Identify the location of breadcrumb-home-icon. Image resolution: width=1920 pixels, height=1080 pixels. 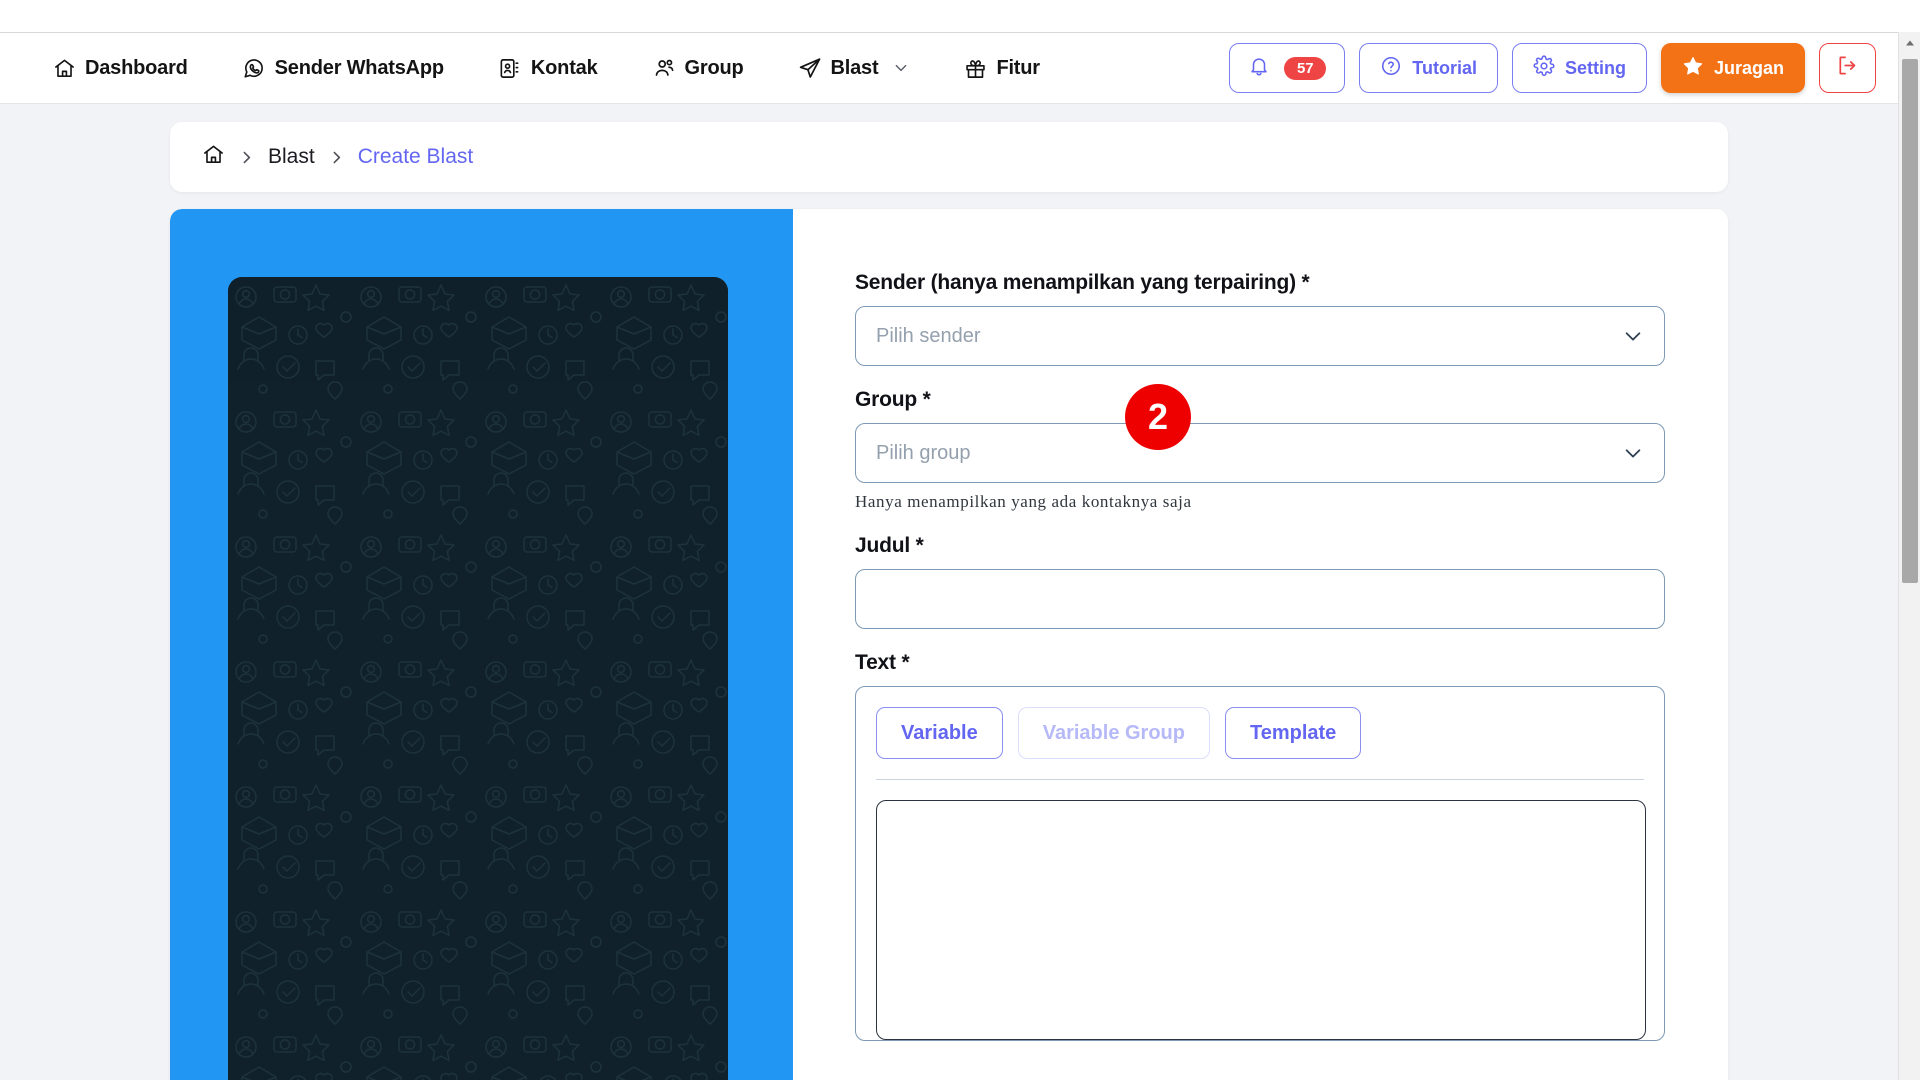
(213, 157).